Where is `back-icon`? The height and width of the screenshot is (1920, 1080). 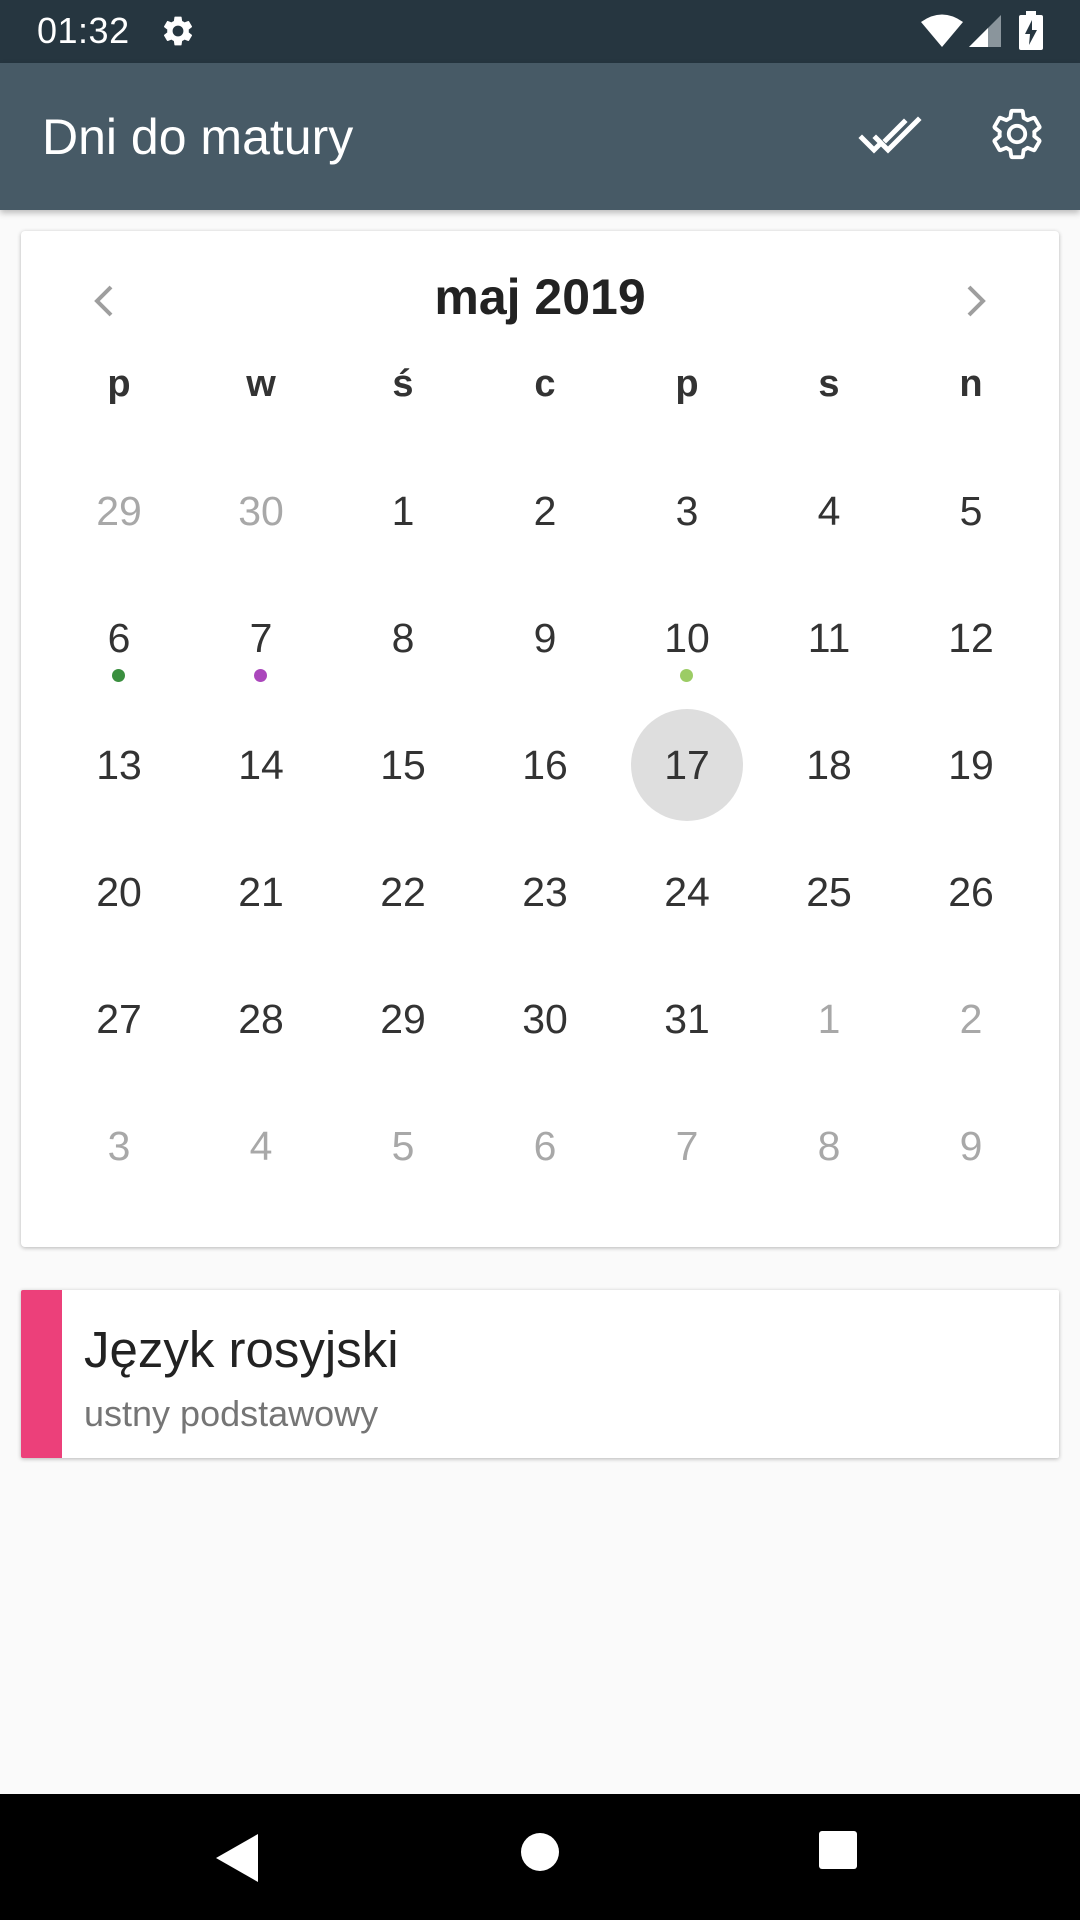 back-icon is located at coordinates (237, 1858).